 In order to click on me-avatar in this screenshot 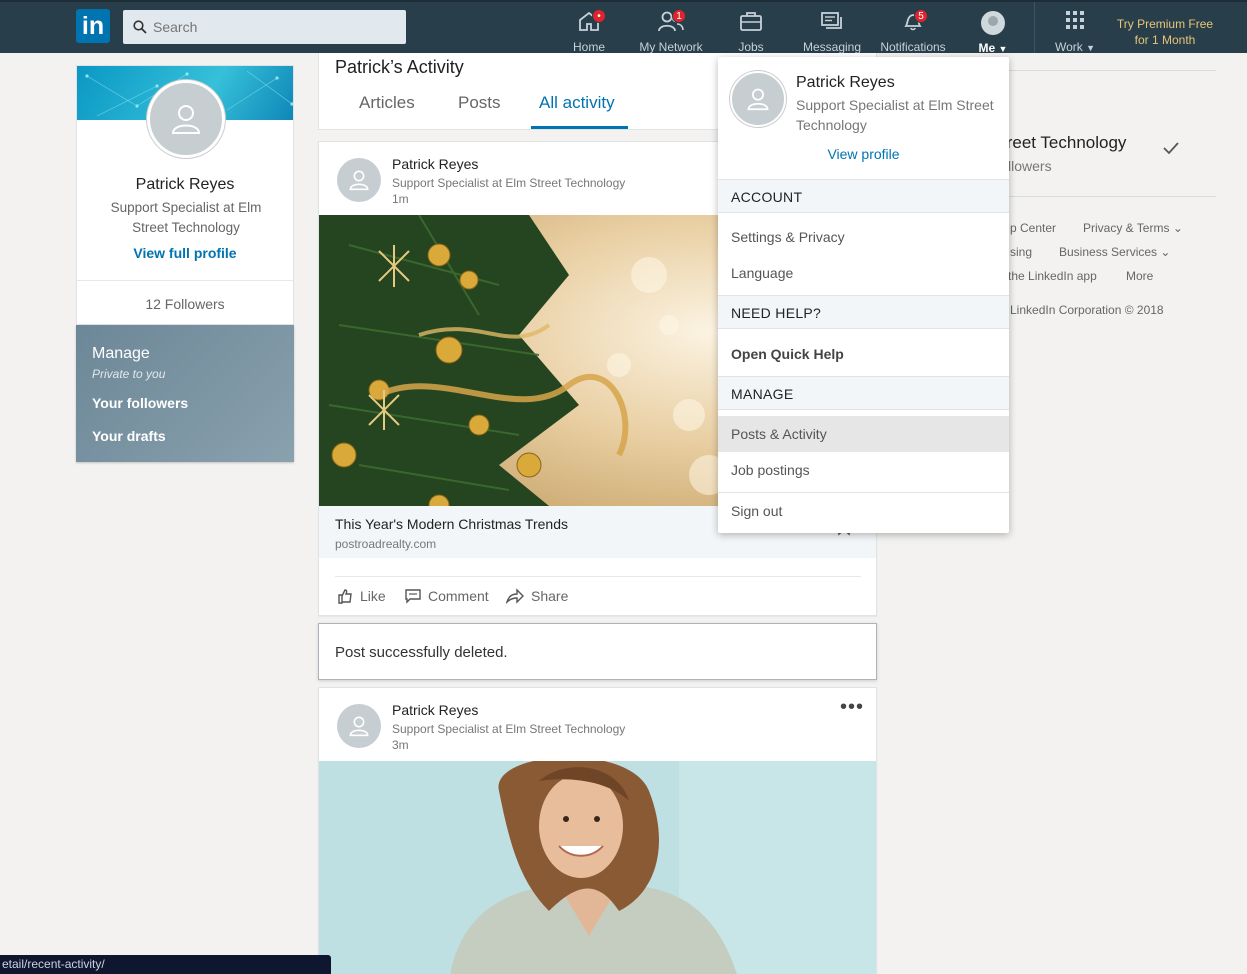, I will do `click(993, 23)`.